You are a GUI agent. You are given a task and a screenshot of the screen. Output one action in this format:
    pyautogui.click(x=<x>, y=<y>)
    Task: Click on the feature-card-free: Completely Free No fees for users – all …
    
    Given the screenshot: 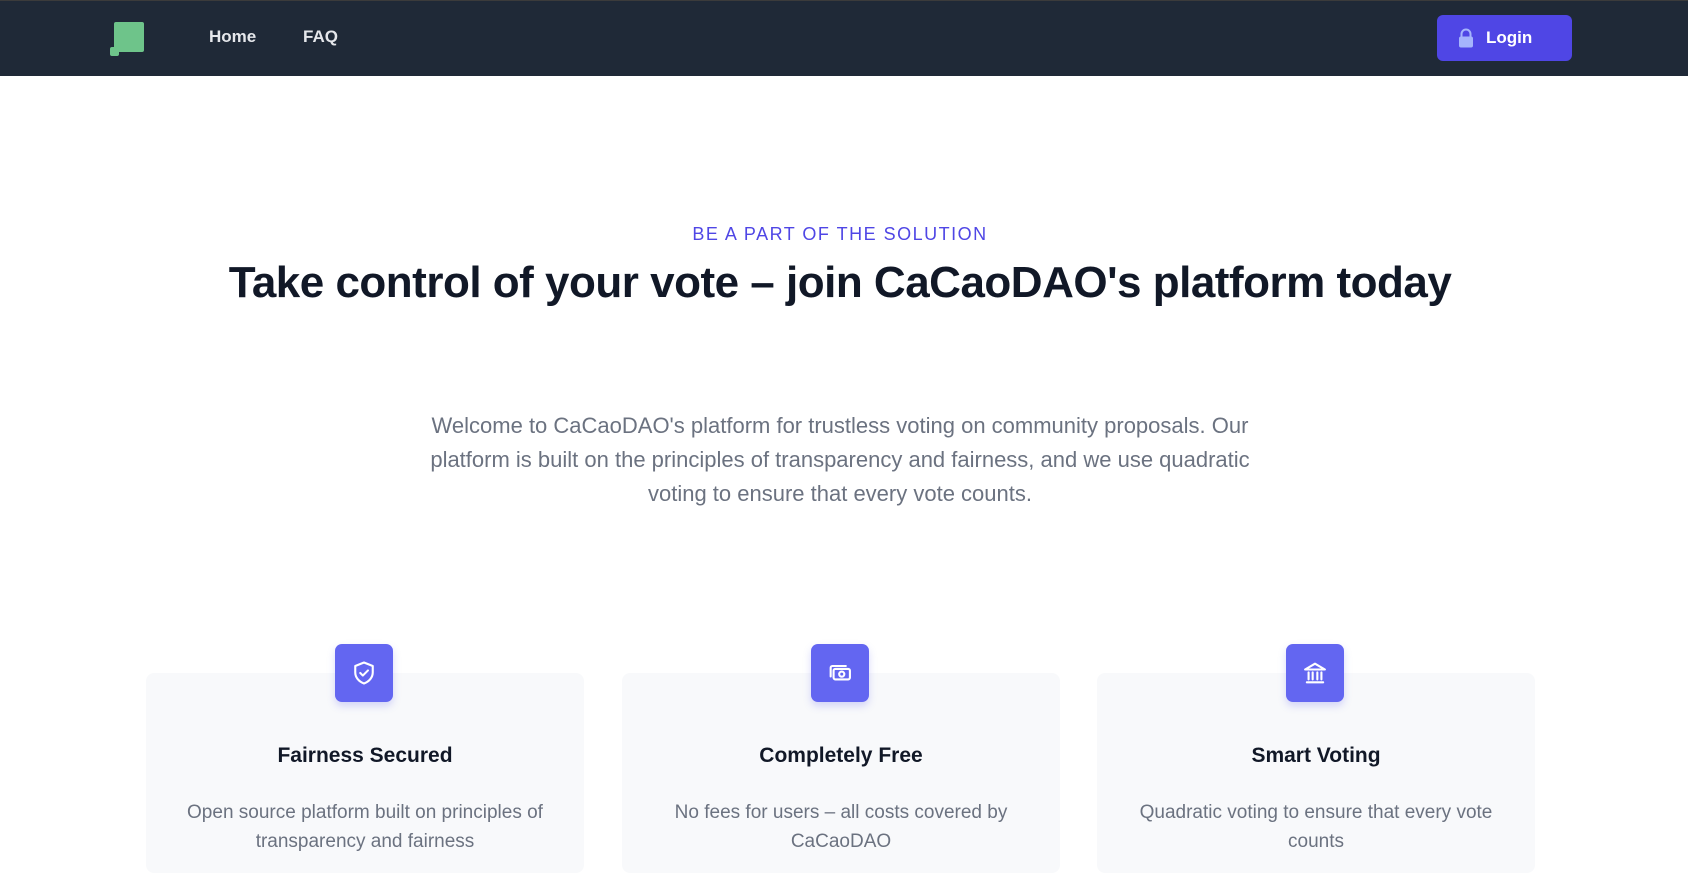 What is the action you would take?
    pyautogui.click(x=841, y=758)
    